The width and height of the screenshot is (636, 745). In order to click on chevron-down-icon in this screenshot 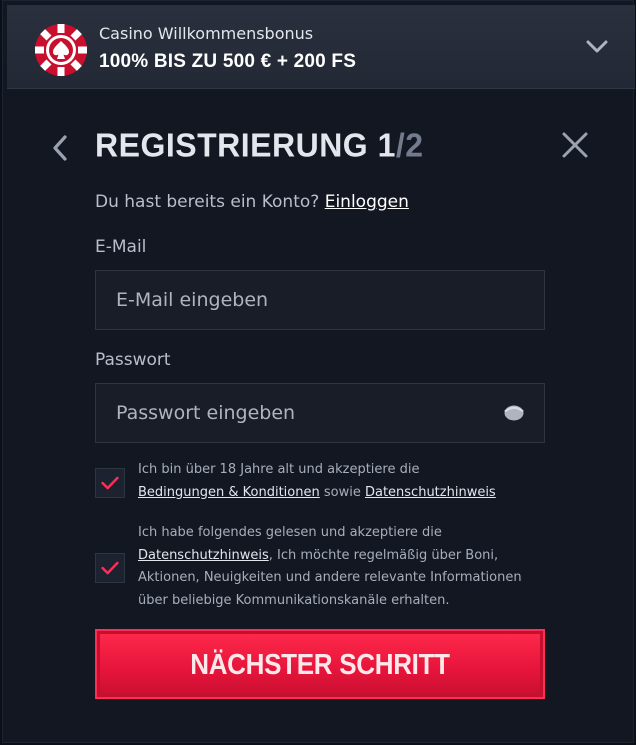, I will do `click(597, 47)`.